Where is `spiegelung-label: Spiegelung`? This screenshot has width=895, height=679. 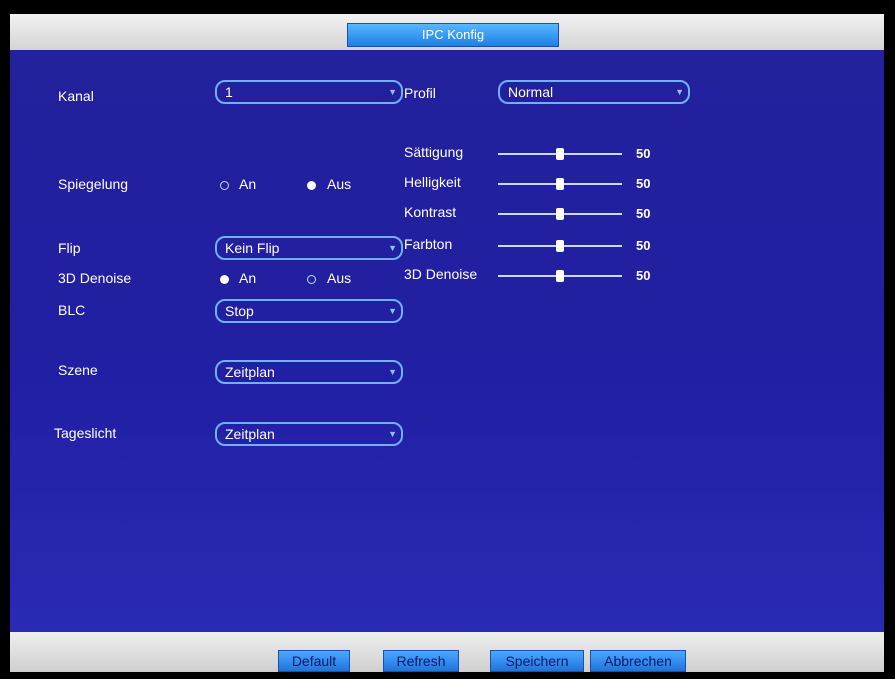 spiegelung-label: Spiegelung is located at coordinates (93, 184).